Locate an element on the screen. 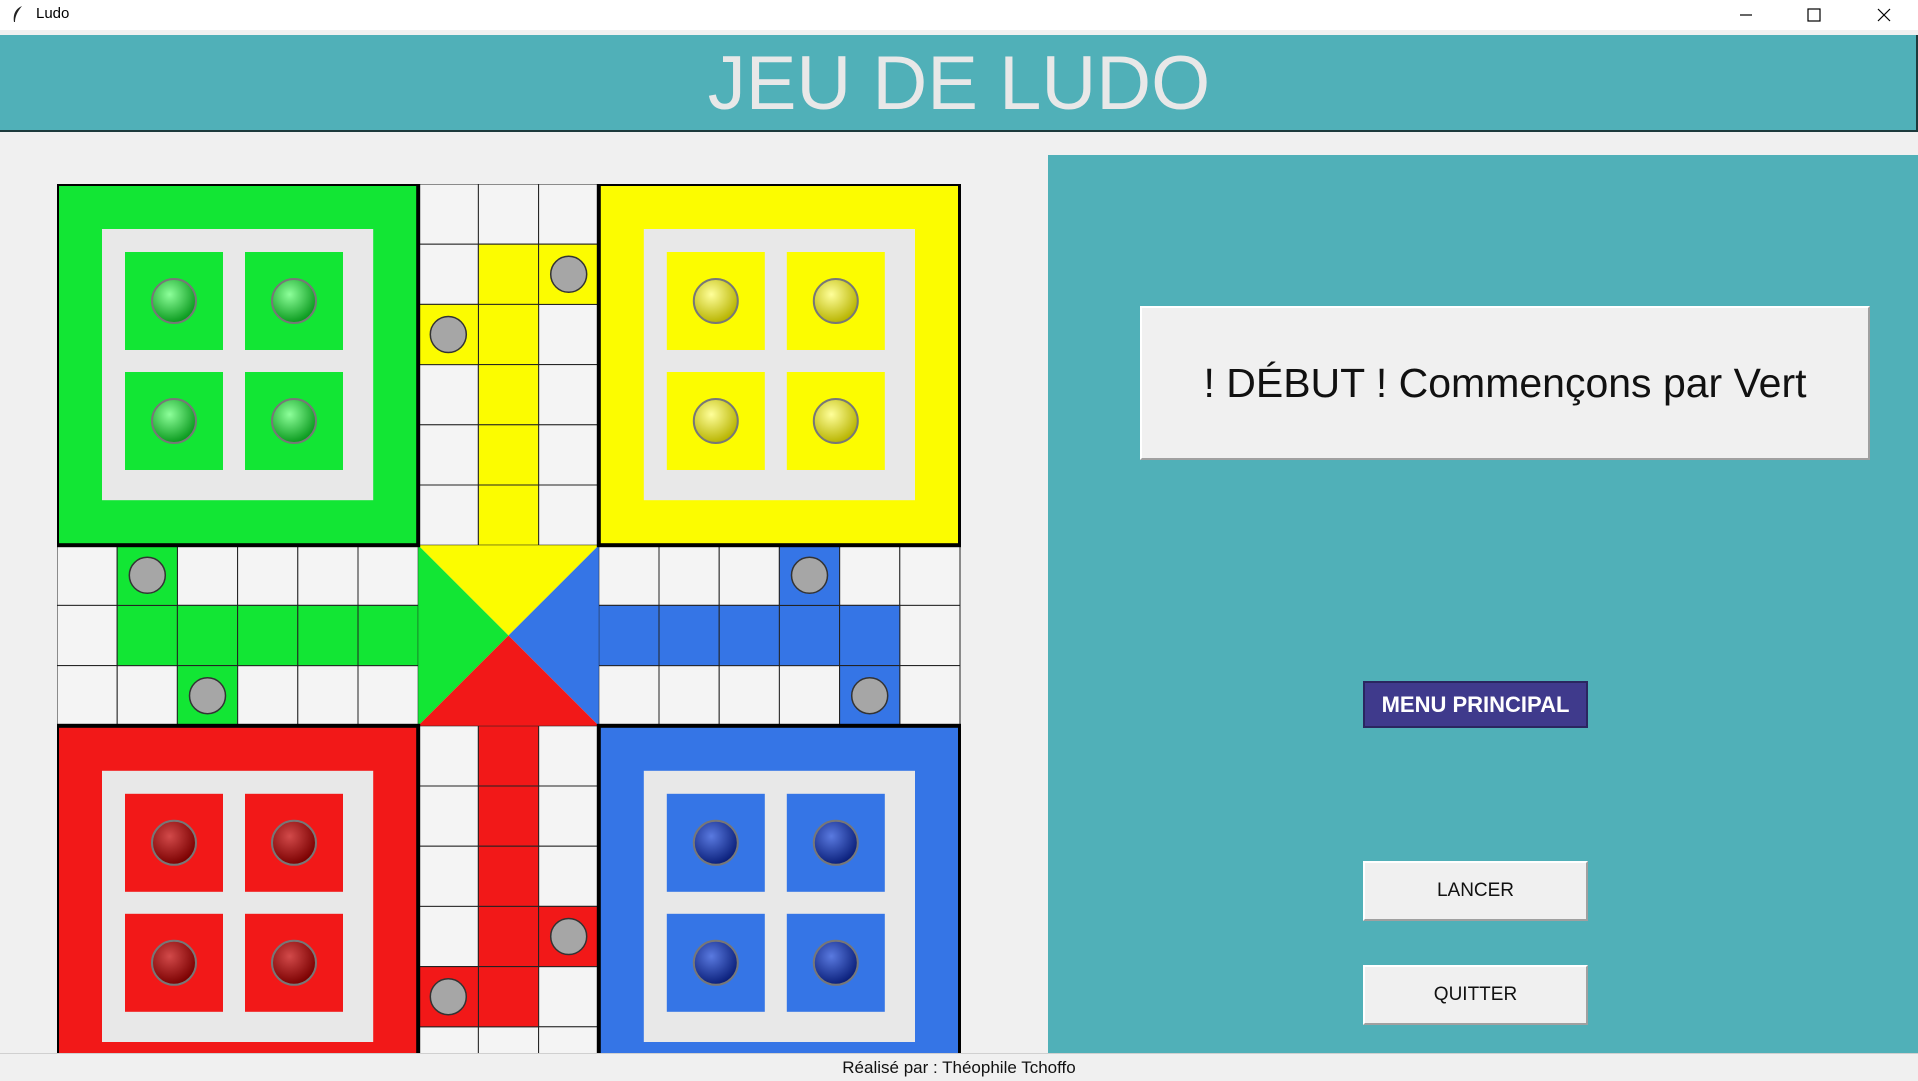 The width and height of the screenshot is (1918, 1081). status-message: ! DÉBUT ! Commençons par Vert is located at coordinates (1505, 383).